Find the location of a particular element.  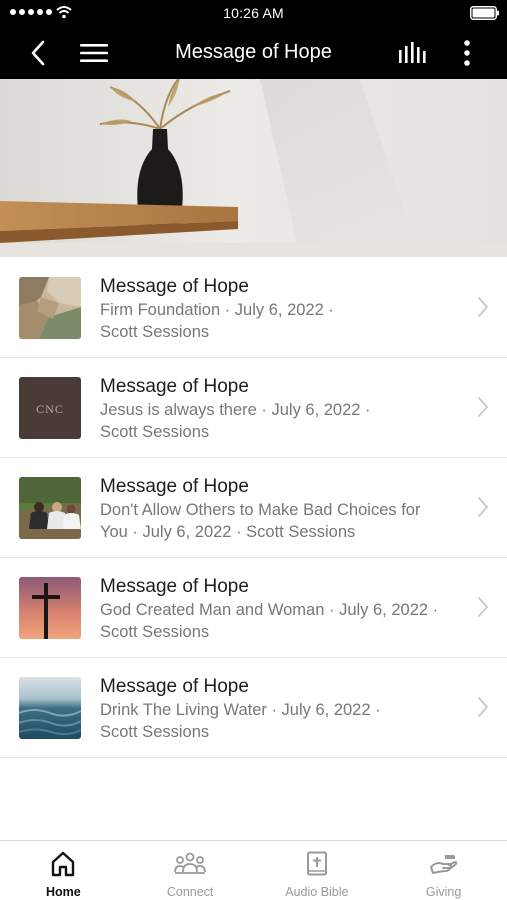

more-options-button is located at coordinates (467, 52).